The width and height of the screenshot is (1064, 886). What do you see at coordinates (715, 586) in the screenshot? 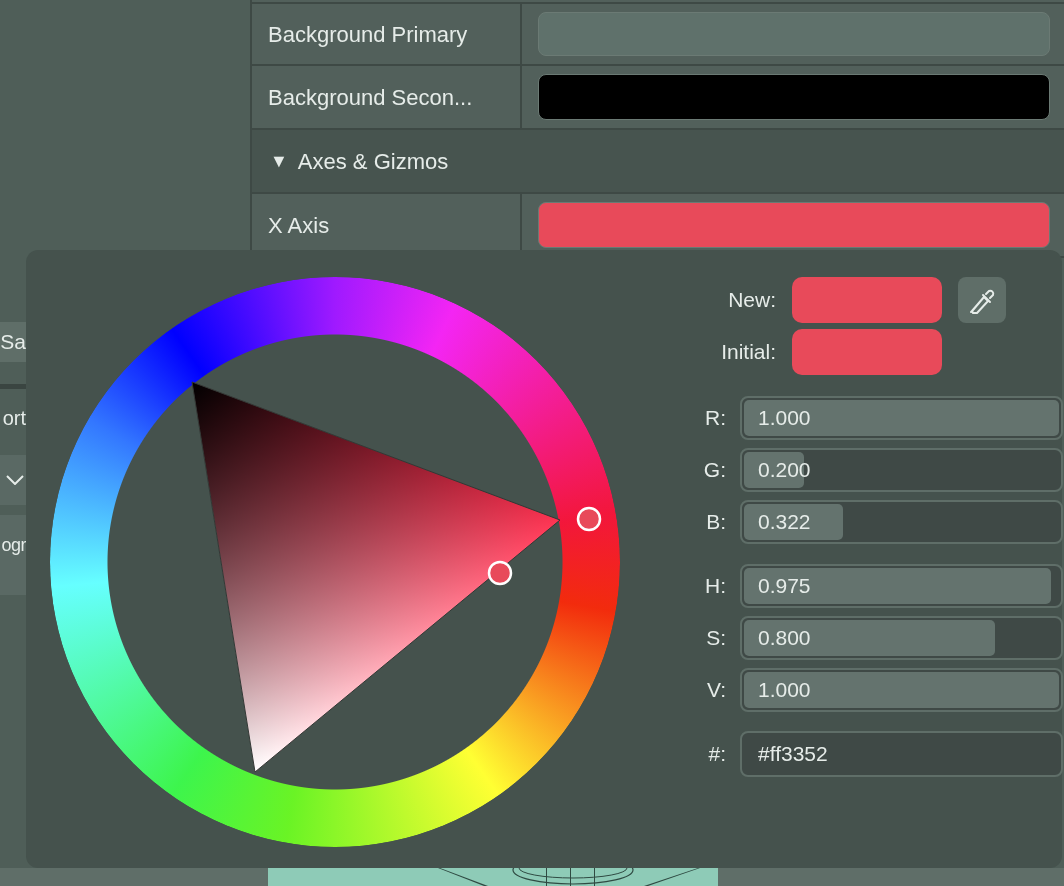
I see `channel-label: H:` at bounding box center [715, 586].